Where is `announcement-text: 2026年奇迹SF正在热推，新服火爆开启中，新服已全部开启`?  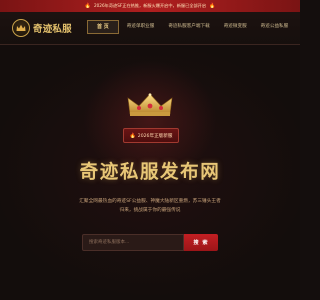 announcement-text: 2026年奇迹SF正在热推，新服火爆开启中，新服已全部开启 is located at coordinates (150, 5).